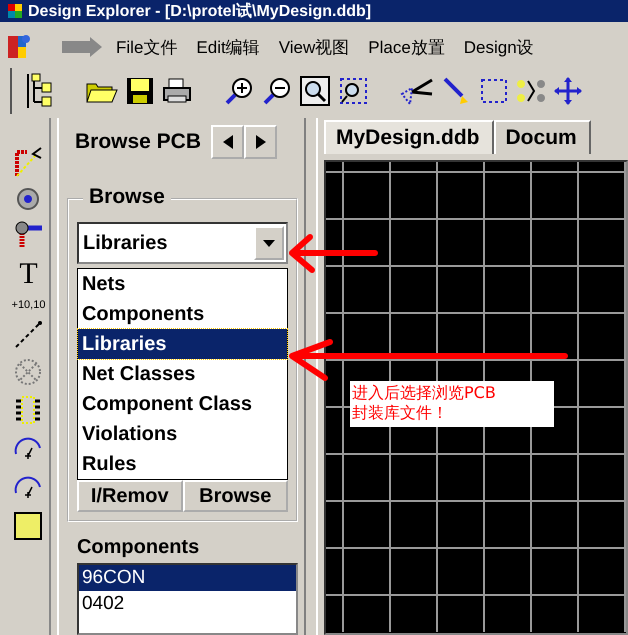  I want to click on app-icon, so click(15, 11).